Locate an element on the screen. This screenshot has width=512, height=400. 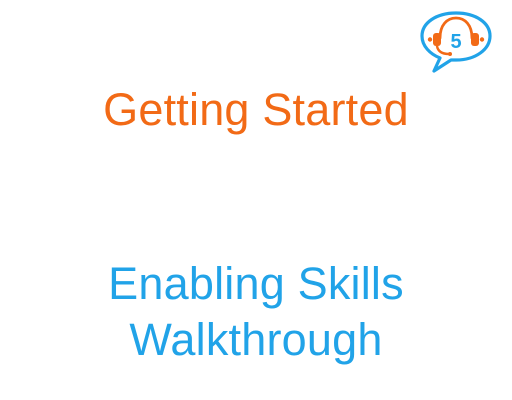
subtitle-line-1: Enabling Skills is located at coordinates (256, 283).